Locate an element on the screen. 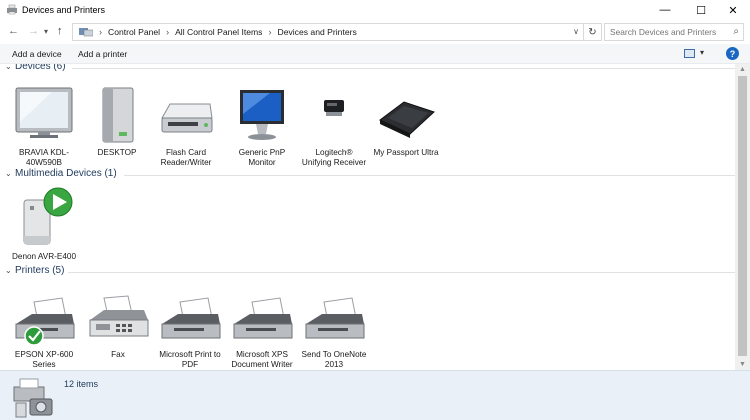  device-label: Denon AVR-E400 is located at coordinates (44, 256).